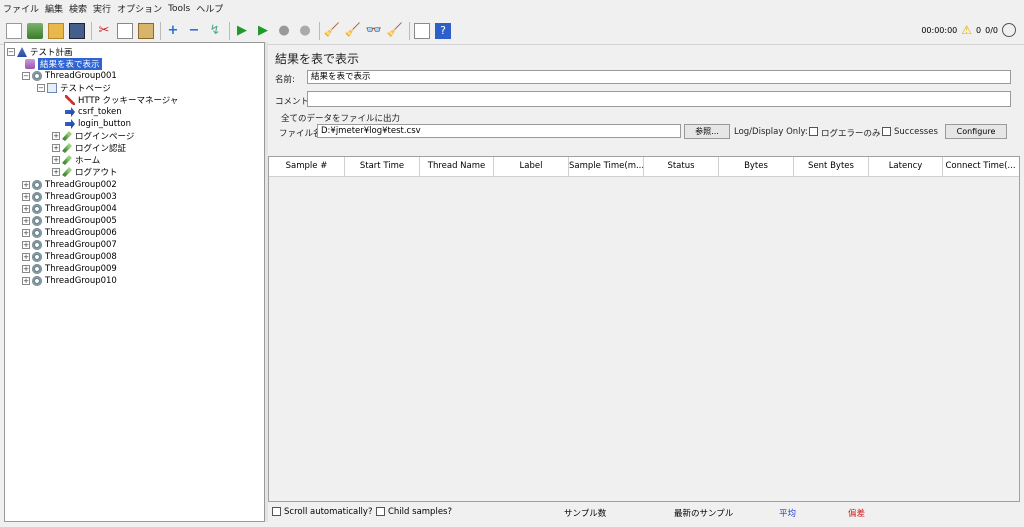 This screenshot has height=527, width=1024. Describe the element at coordinates (93, 112) in the screenshot. I see `tree-node-csrf-token: csrf_token` at that location.